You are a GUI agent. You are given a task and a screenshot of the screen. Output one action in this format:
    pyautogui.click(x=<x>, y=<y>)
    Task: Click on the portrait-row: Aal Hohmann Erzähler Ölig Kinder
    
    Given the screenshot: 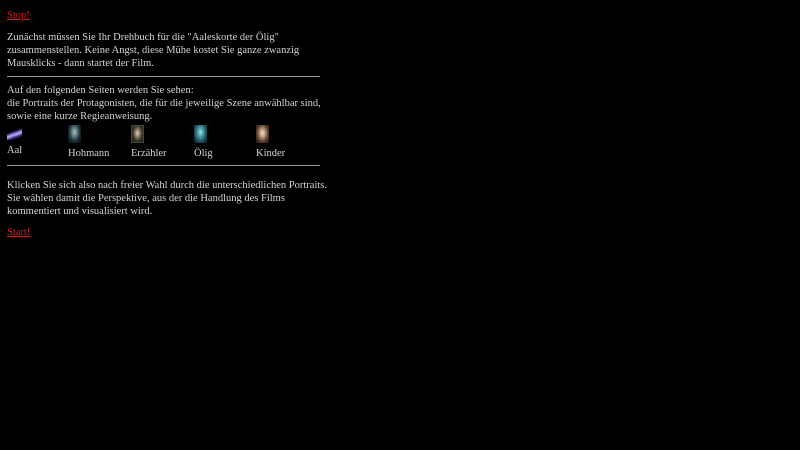 What is the action you would take?
    pyautogui.click(x=167, y=143)
    